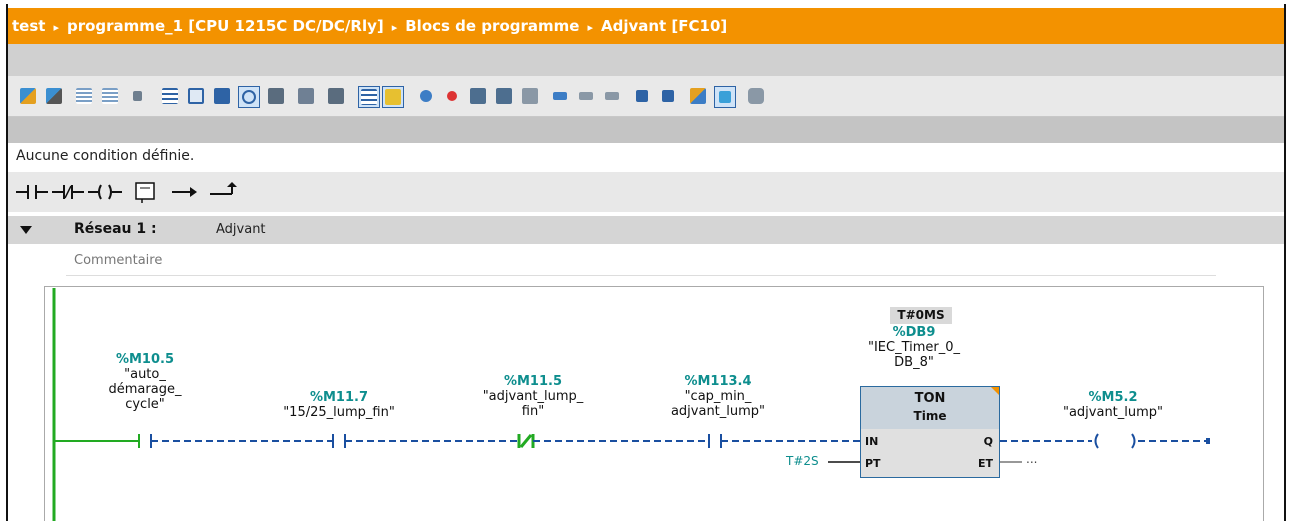 The image size is (1292, 521). What do you see at coordinates (1133, 441) in the screenshot?
I see `coil-right` at bounding box center [1133, 441].